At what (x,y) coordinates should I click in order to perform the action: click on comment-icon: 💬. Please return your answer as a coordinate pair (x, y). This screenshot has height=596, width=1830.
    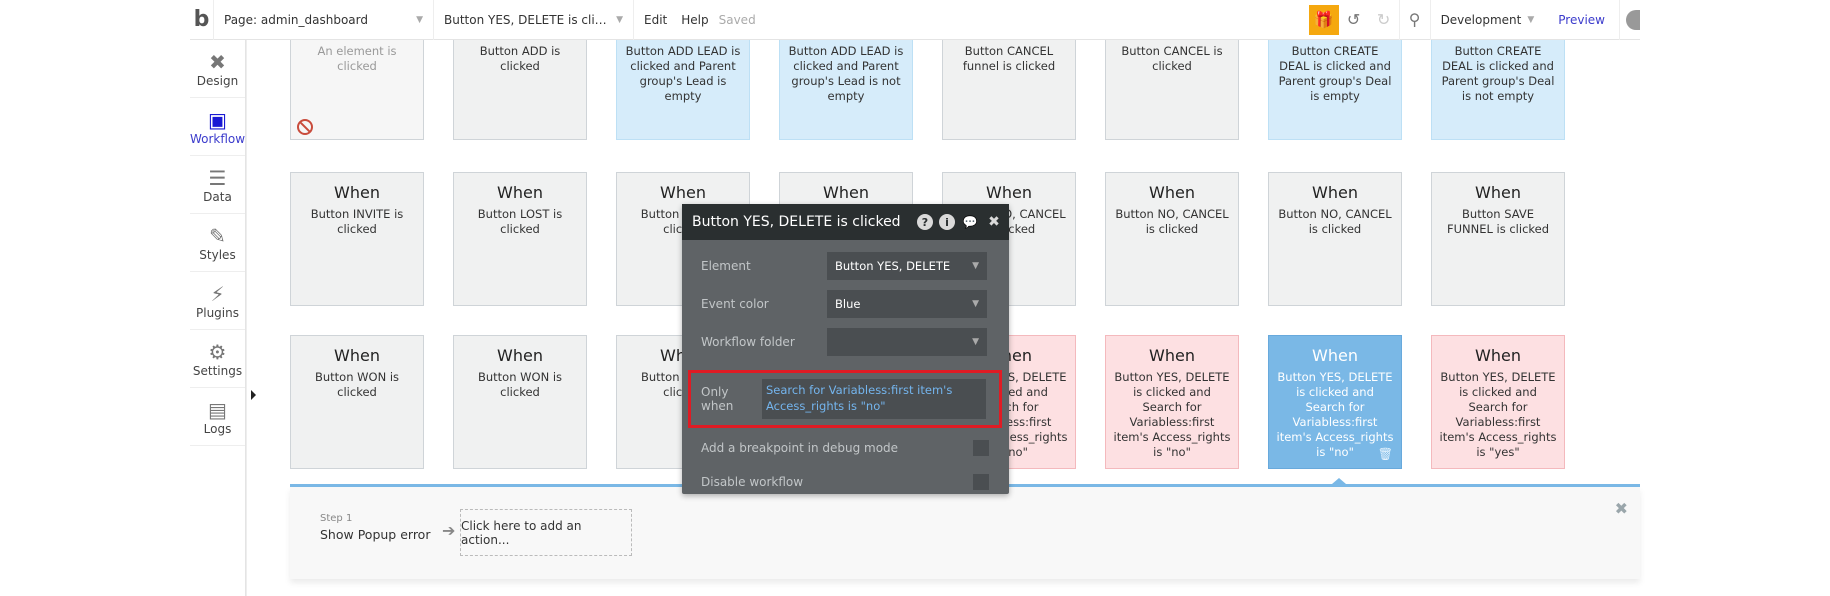
    Looking at the image, I should click on (970, 222).